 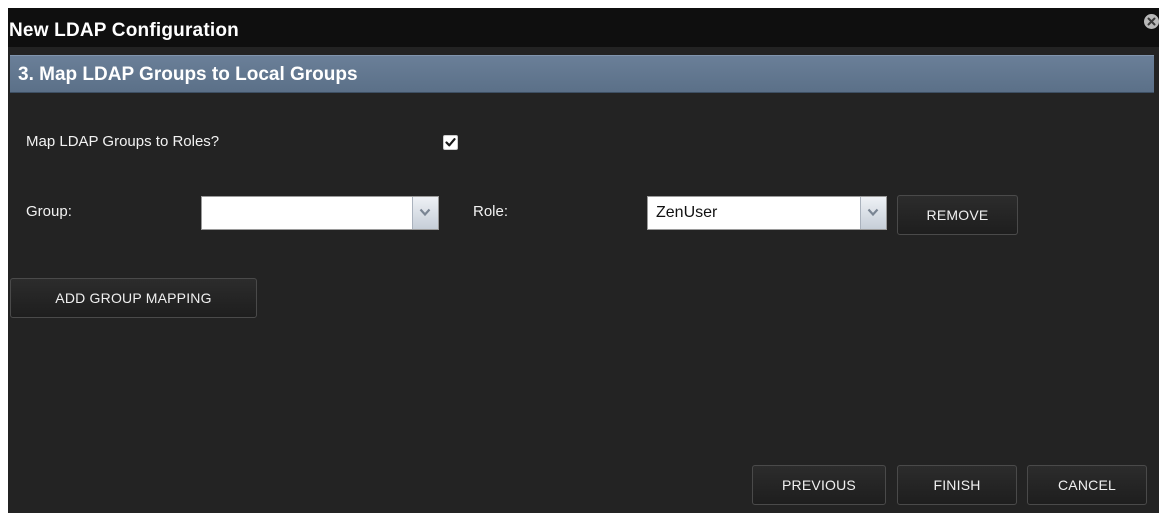 I want to click on role-select-value: ZenUser, so click(x=687, y=212).